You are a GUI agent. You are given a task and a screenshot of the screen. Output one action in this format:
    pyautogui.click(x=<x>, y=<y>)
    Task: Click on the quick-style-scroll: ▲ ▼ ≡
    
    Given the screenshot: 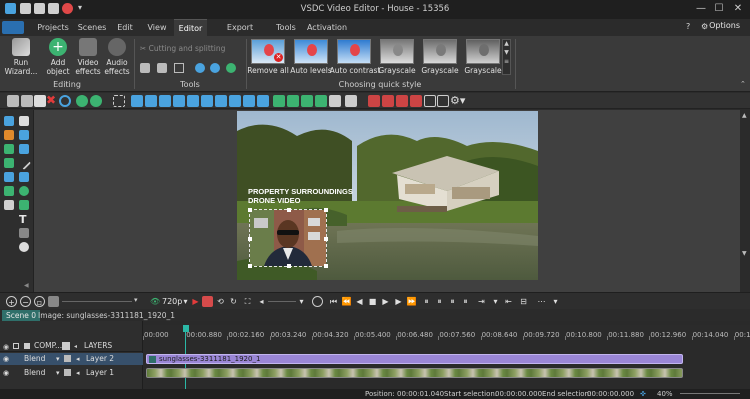 What is the action you would take?
    pyautogui.click(x=506, y=57)
    